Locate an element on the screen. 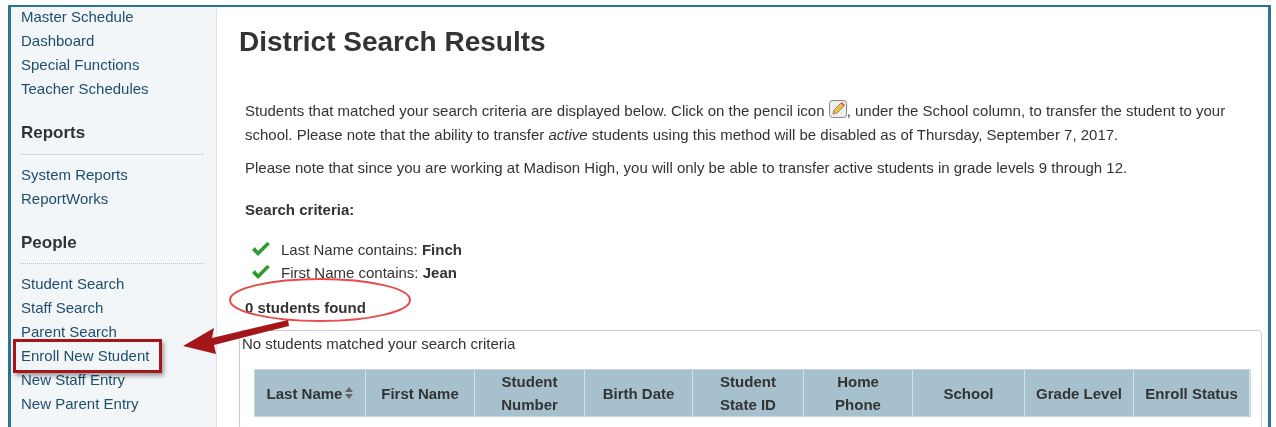 The image size is (1276, 427). sidebar-link: Student Search is located at coordinates (73, 283).